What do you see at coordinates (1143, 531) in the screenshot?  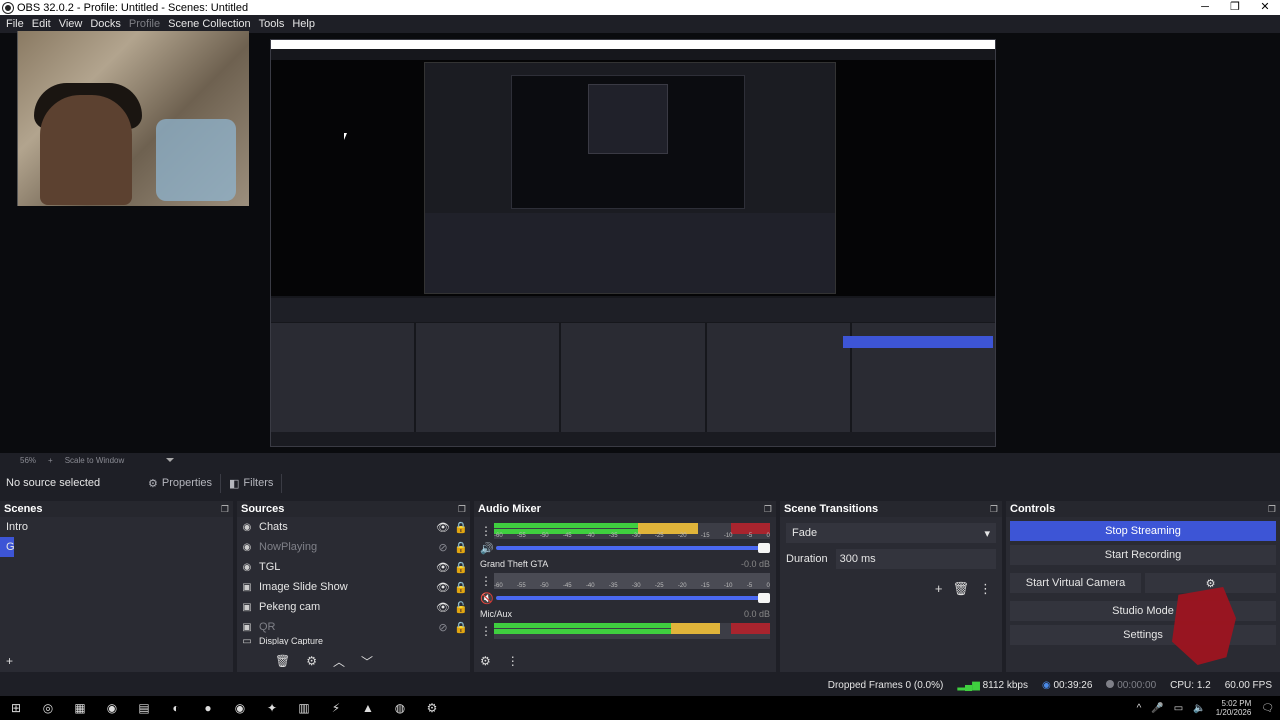 I see `stop-streaming-button: Stop Streaming` at bounding box center [1143, 531].